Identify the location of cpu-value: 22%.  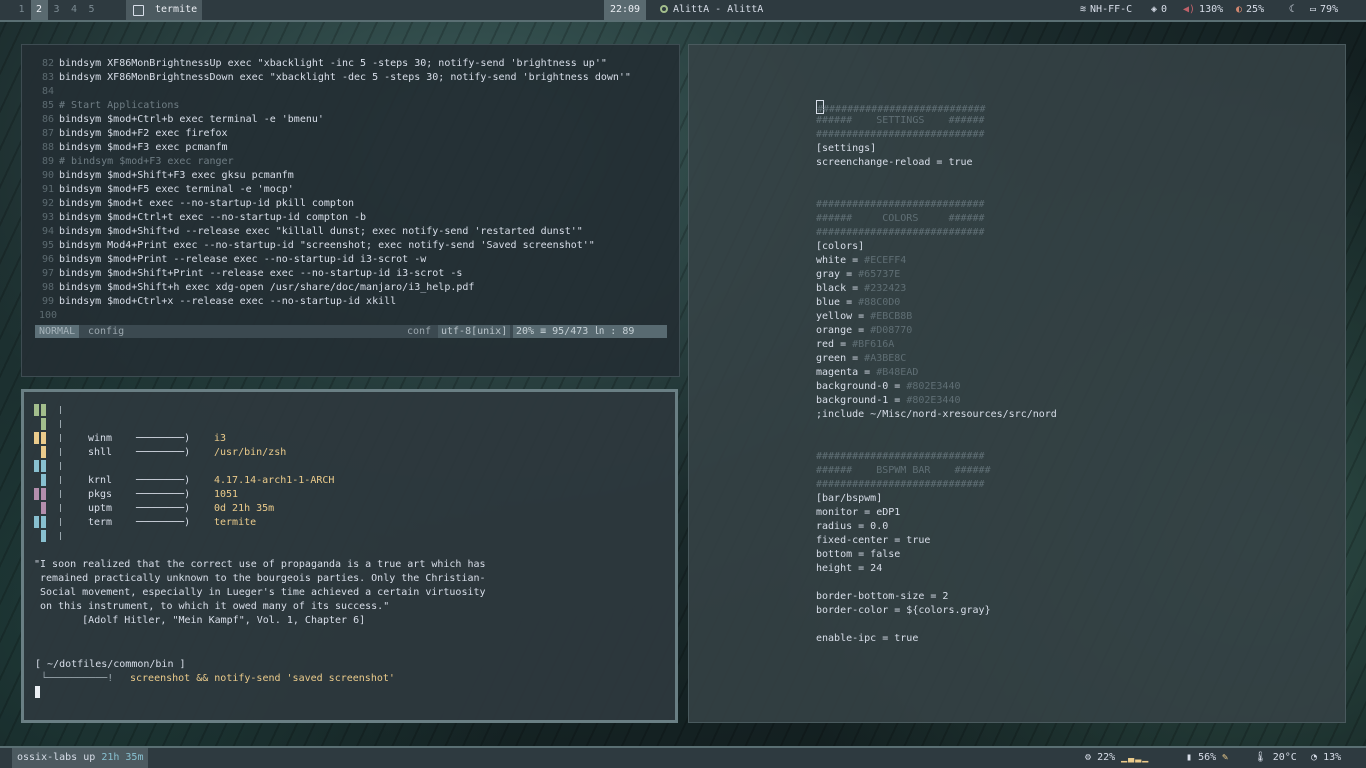
(1106, 757).